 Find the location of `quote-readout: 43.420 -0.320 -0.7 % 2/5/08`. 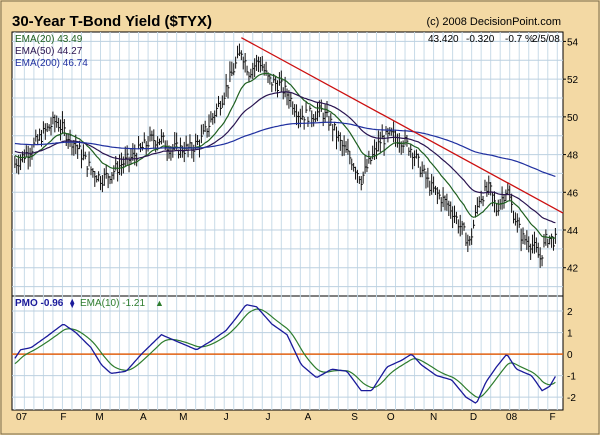

quote-readout: 43.420 -0.320 -0.7 % 2/5/08 is located at coordinates (494, 39).